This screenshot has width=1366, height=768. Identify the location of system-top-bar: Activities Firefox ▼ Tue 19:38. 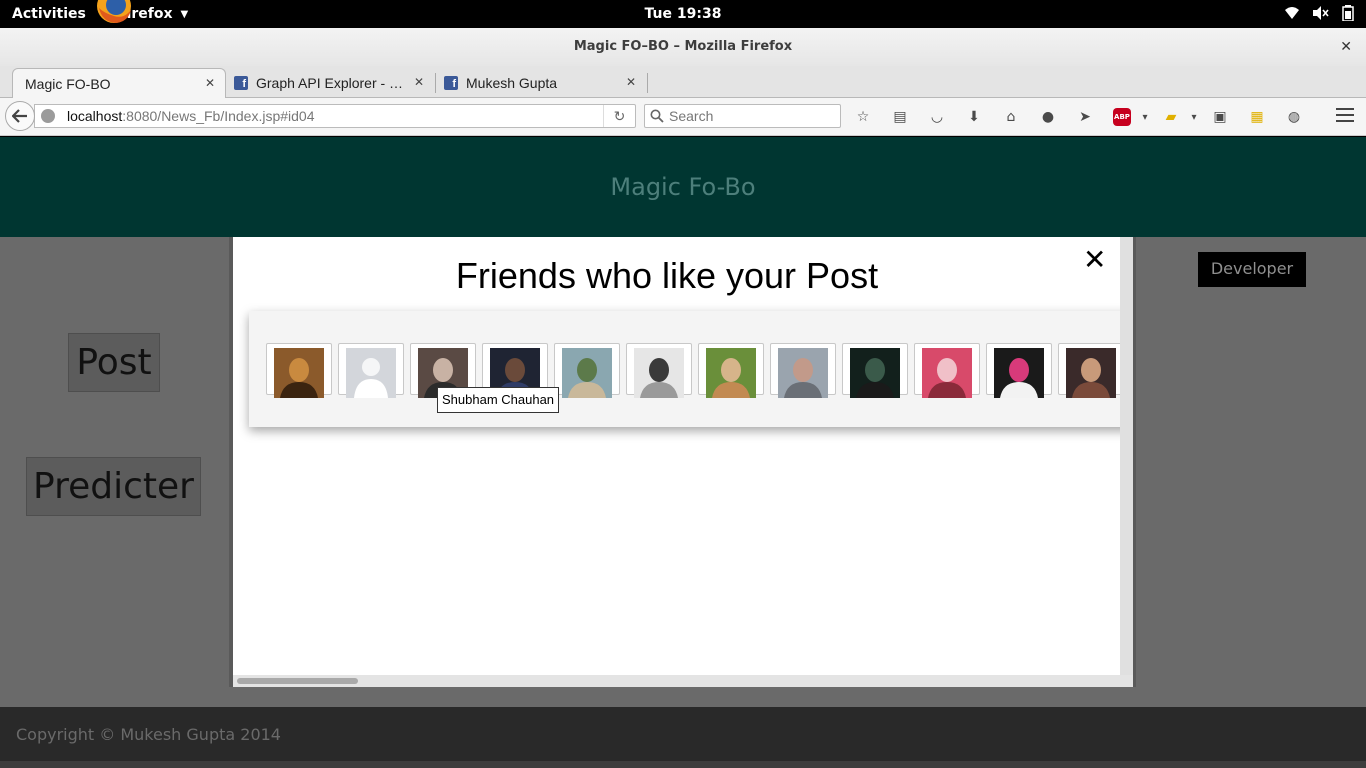
(683, 14).